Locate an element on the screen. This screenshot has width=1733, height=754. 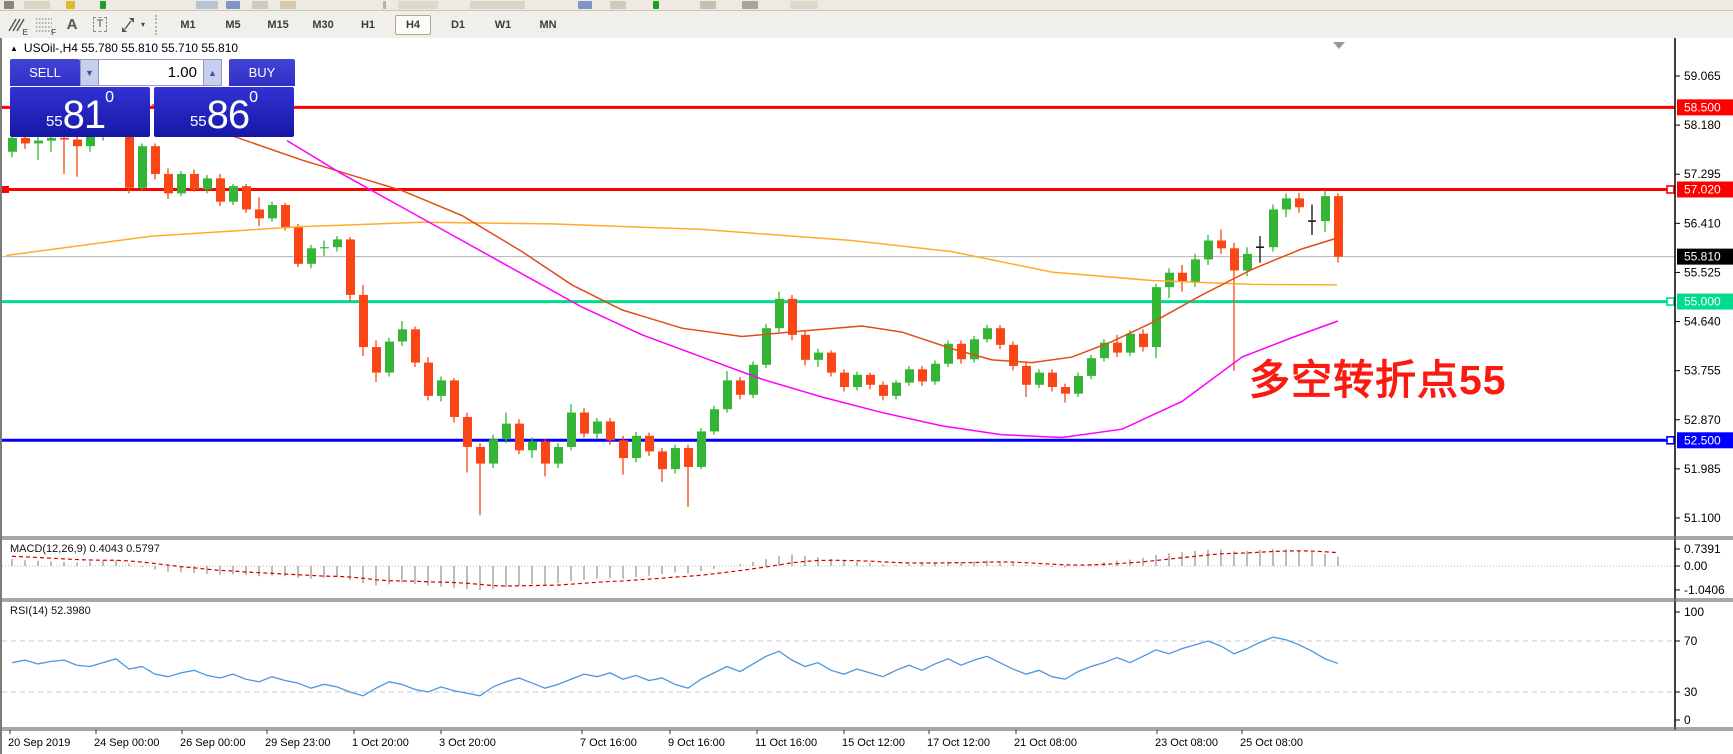
sell-price-button: 55 81 0 is located at coordinates (80, 112).